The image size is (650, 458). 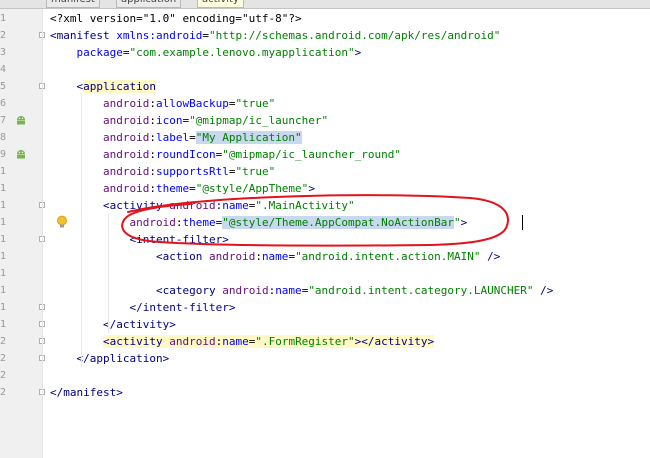 I want to click on code-token-val: "true", so click(x=255, y=103).